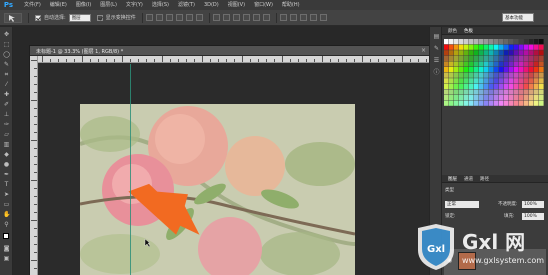  What do you see at coordinates (452, 31) in the screenshot?
I see `tab-color: 颜色` at bounding box center [452, 31].